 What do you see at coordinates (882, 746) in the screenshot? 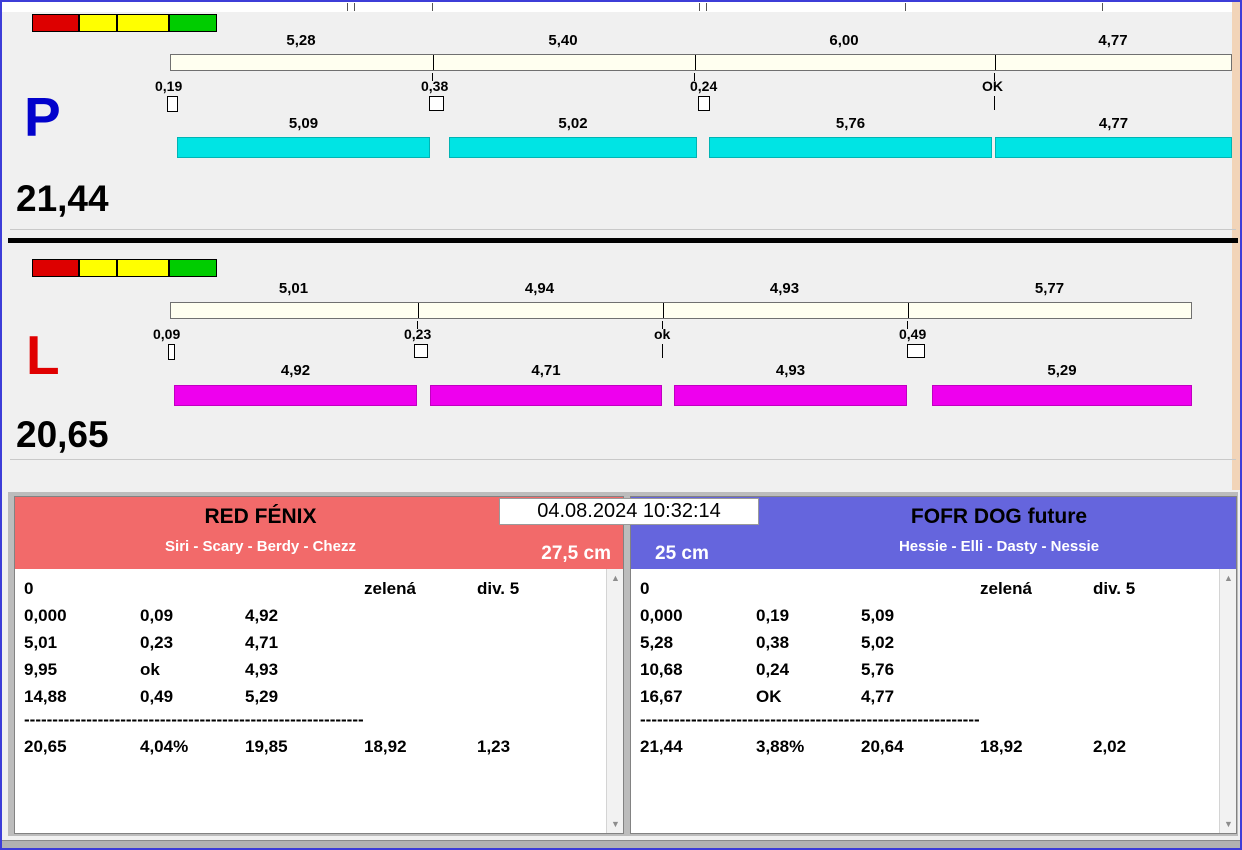
I see `table-cell: 20,64` at bounding box center [882, 746].